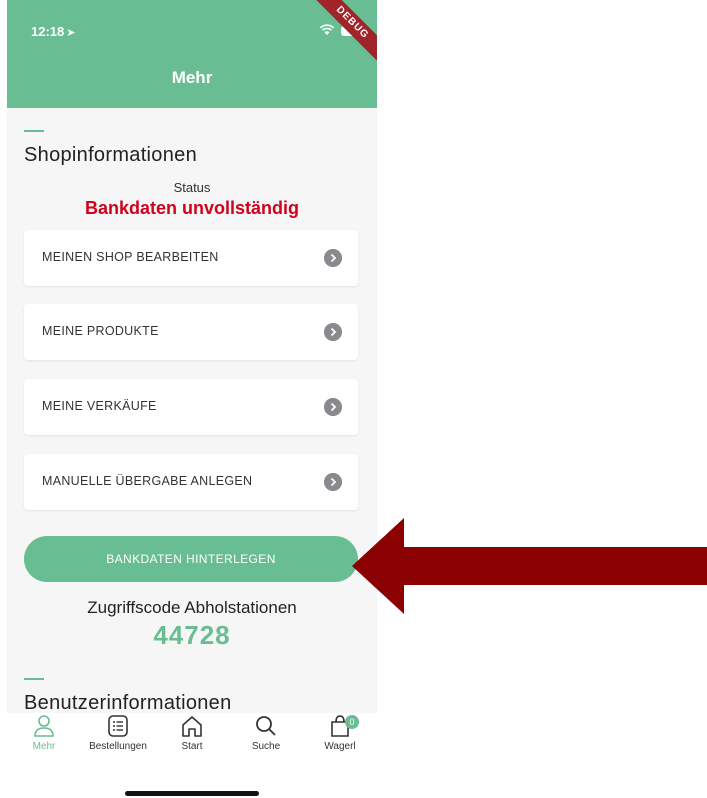 This screenshot has width=707, height=798. Describe the element at coordinates (44, 746) in the screenshot. I see `tab-label: Mehr` at that location.